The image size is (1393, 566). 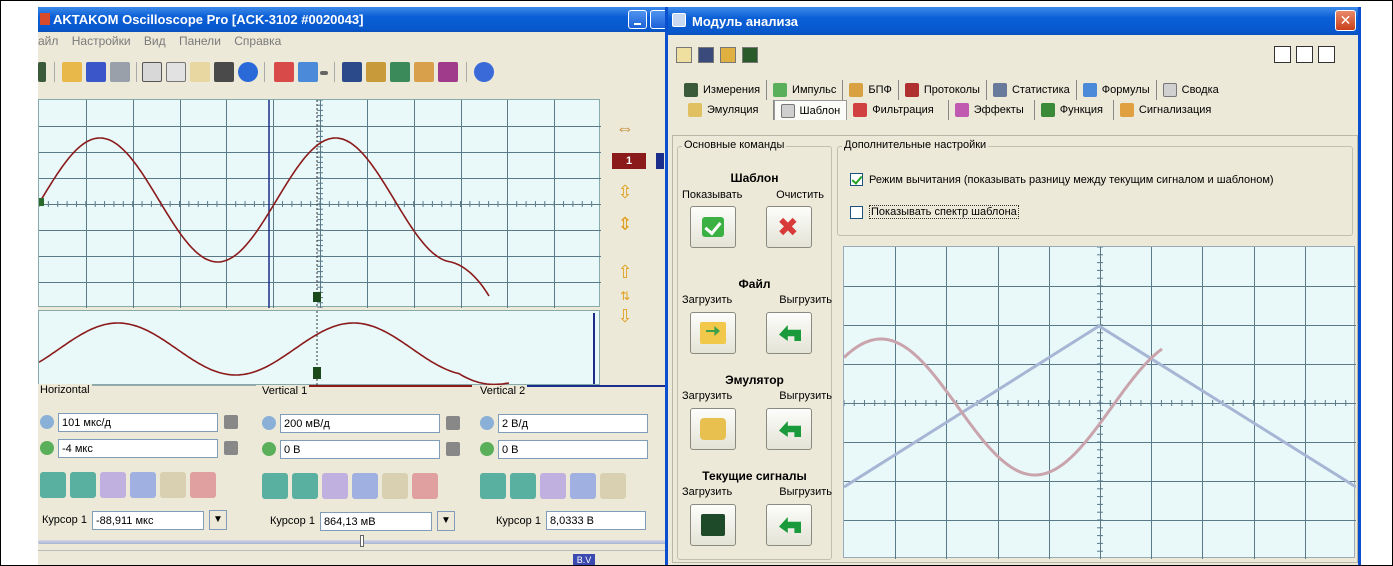 I want to click on h-zoom-out-icon, so click(x=143, y=485).